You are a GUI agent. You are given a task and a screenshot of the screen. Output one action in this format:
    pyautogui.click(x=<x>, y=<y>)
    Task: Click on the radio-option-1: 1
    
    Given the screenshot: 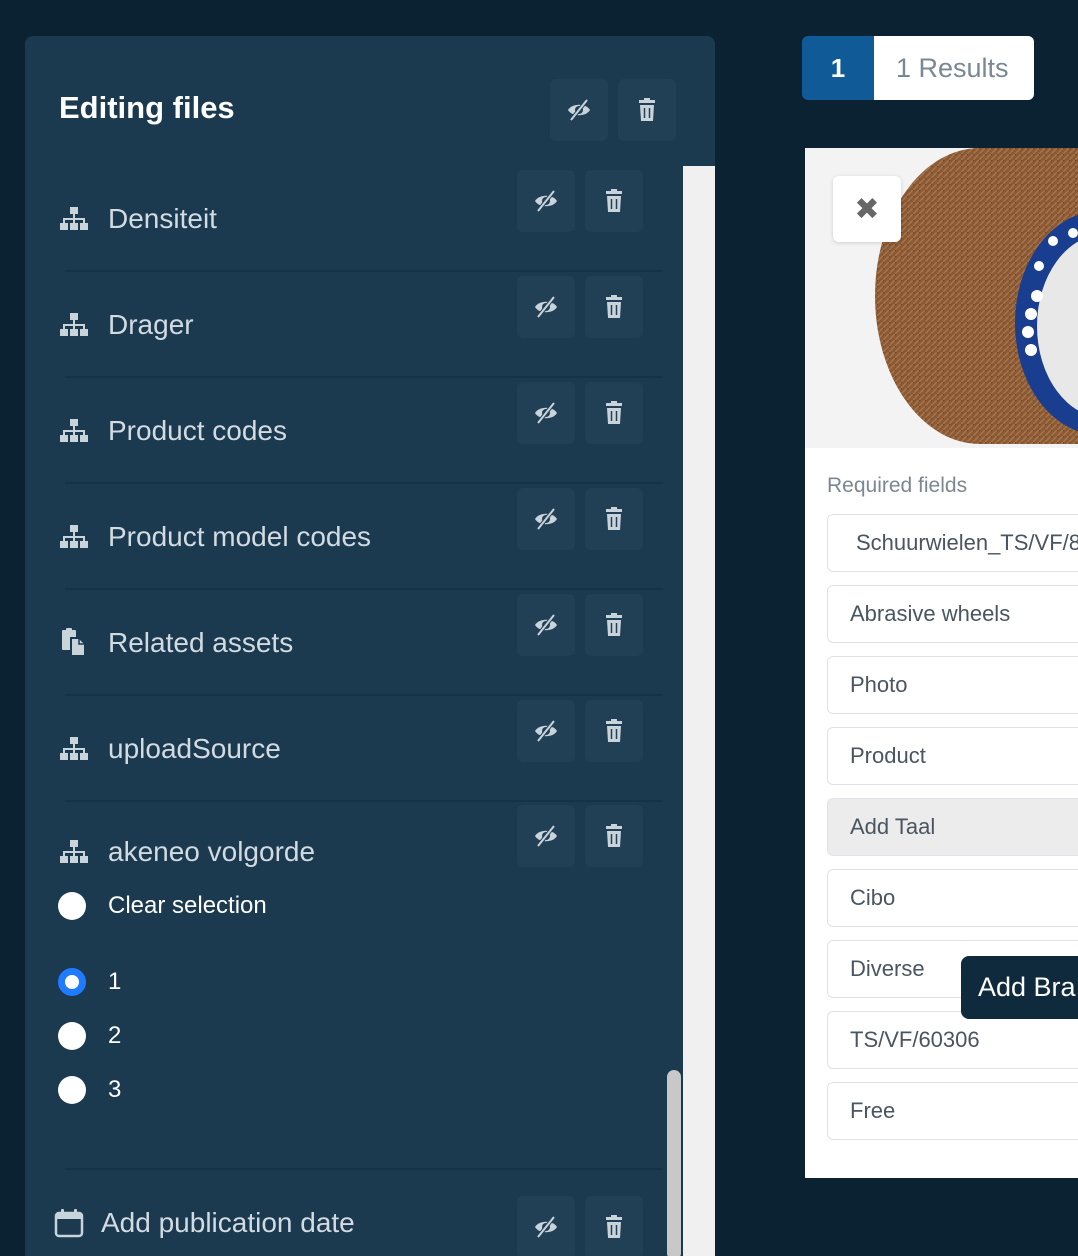 What is the action you would take?
    pyautogui.click(x=258, y=982)
    